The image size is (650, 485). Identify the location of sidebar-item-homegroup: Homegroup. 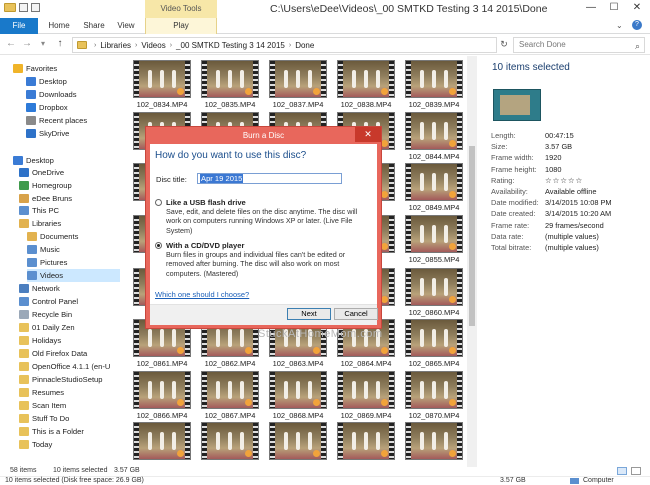
(69, 185).